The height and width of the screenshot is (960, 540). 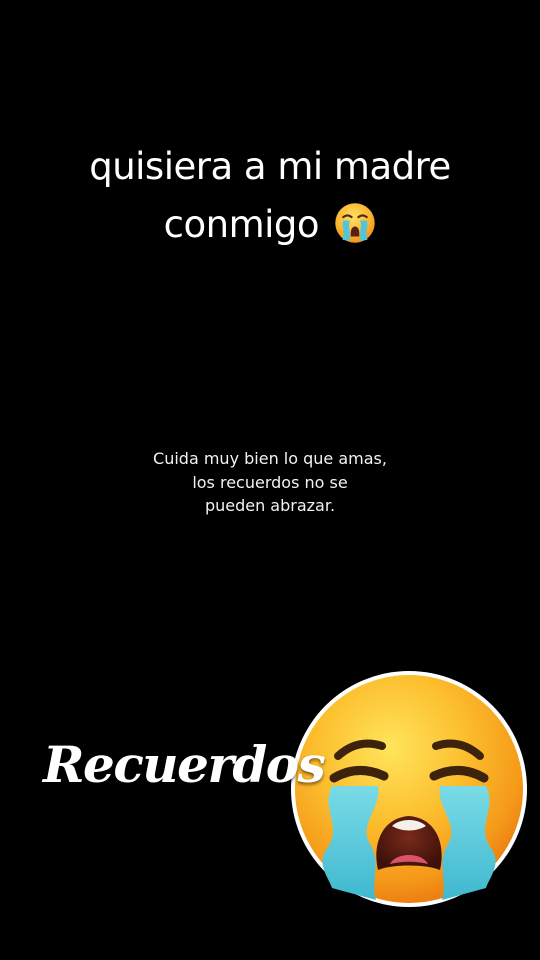 I want to click on recuerdos-title: Recuerdos, so click(x=184, y=764).